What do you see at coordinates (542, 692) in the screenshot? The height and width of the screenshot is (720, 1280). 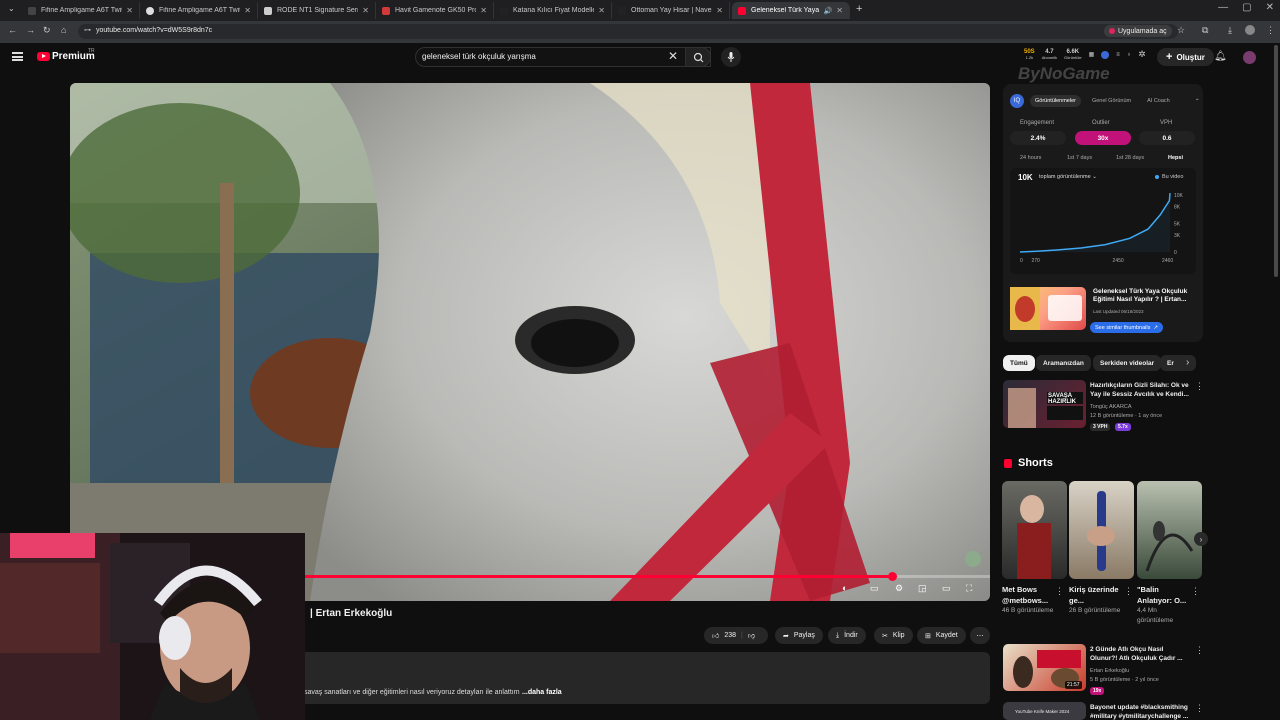 I see `description-more-link: ...daha fazla` at bounding box center [542, 692].